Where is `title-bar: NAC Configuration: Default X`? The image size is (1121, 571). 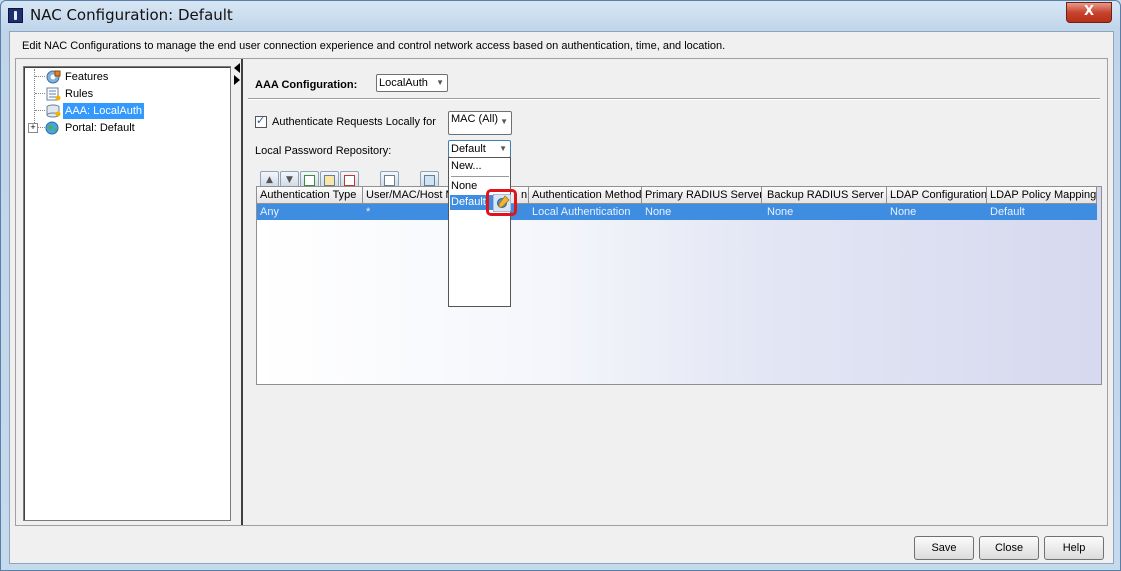
title-bar: NAC Configuration: Default X is located at coordinates (560, 16).